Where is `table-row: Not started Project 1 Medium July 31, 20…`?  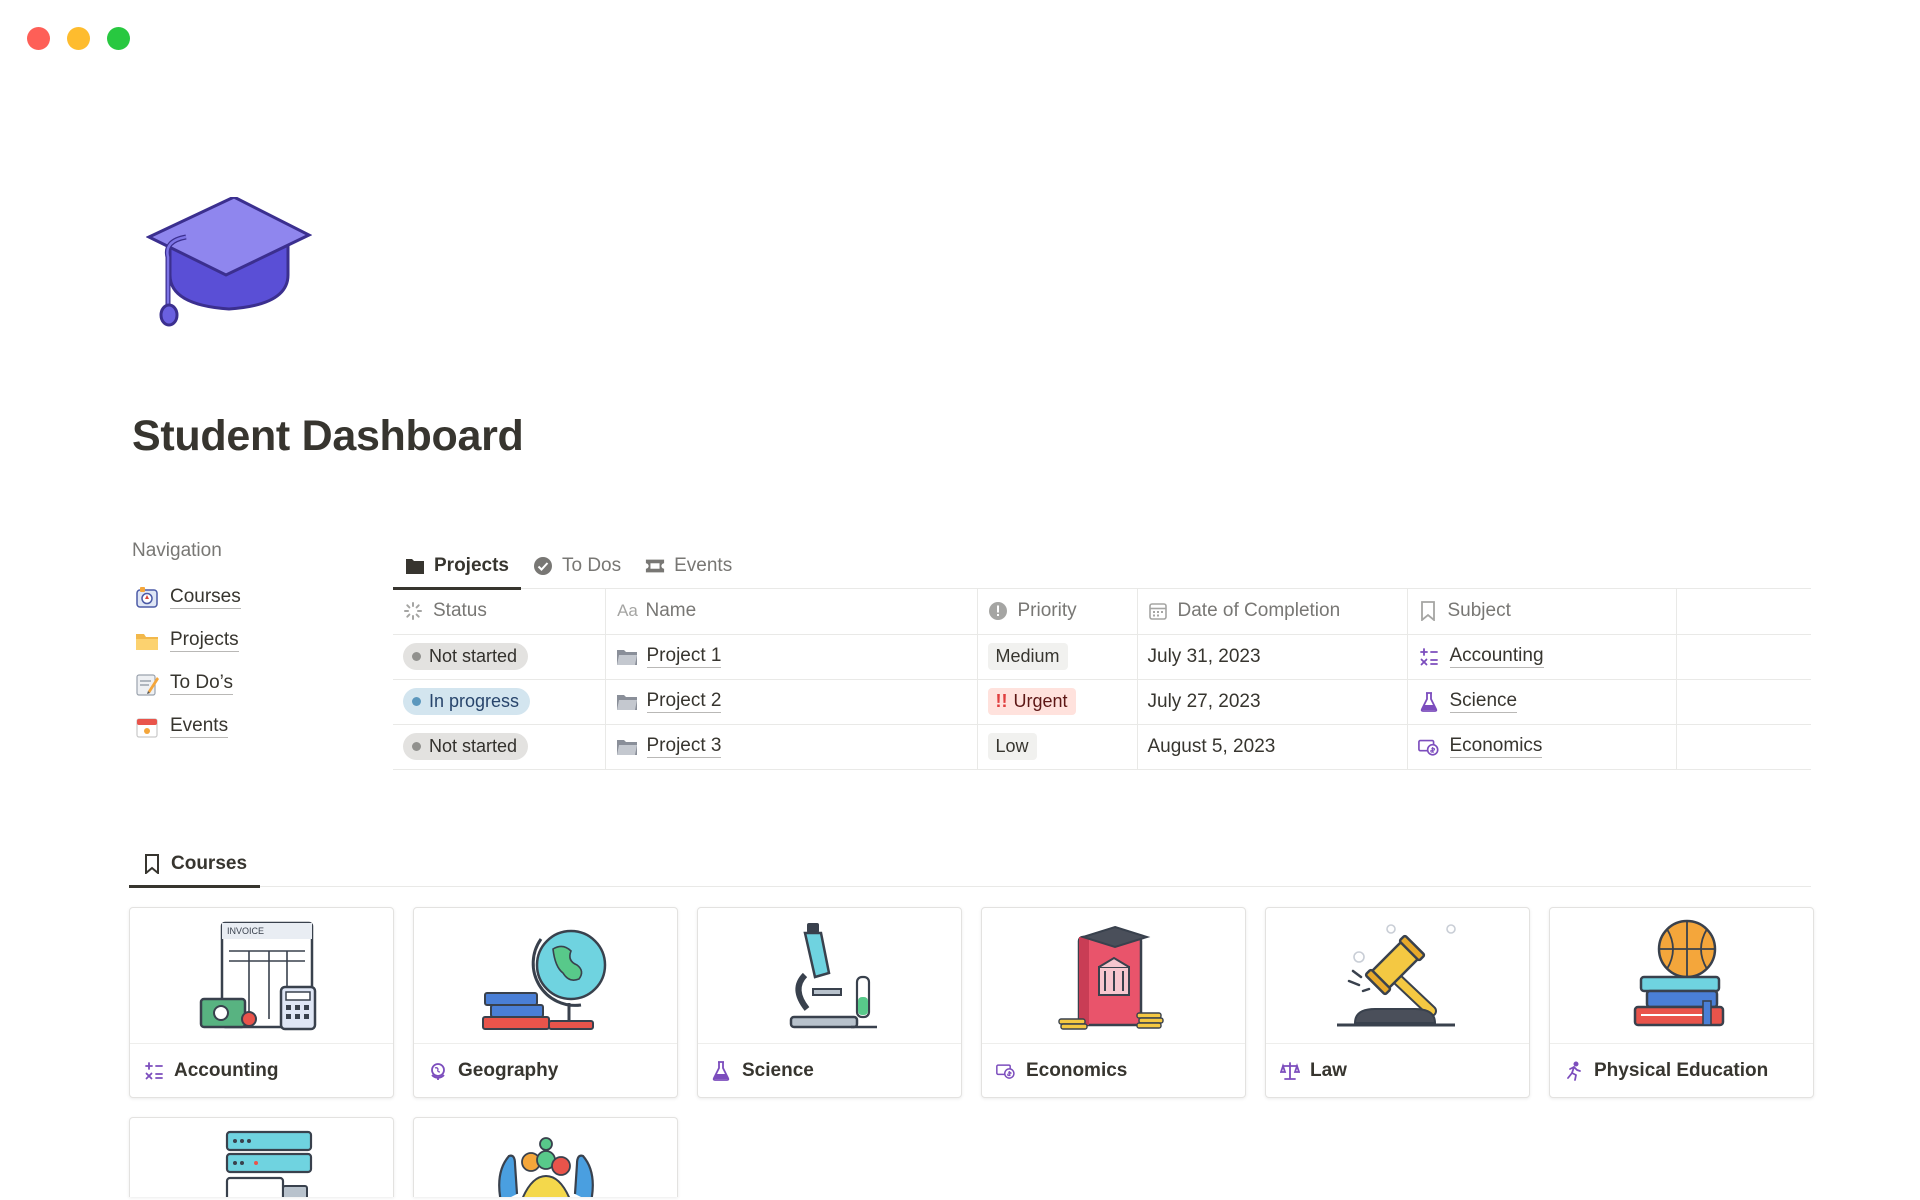 table-row: Not started Project 1 Medium July 31, 20… is located at coordinates (1102, 657).